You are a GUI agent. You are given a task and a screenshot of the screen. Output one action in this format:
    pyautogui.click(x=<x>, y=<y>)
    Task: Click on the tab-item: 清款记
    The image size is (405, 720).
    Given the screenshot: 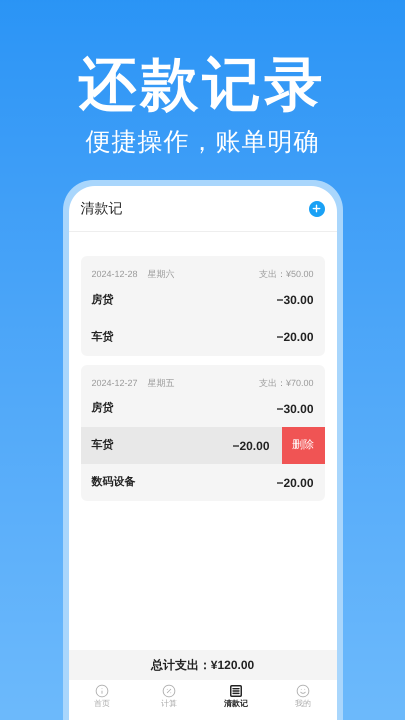 What is the action you would take?
    pyautogui.click(x=236, y=702)
    